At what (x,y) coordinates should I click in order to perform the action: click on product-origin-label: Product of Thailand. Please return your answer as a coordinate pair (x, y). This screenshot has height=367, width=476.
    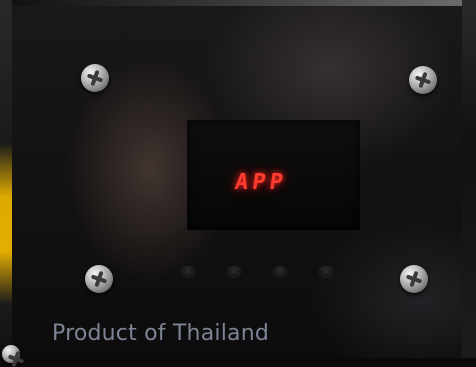
    Looking at the image, I should click on (161, 333).